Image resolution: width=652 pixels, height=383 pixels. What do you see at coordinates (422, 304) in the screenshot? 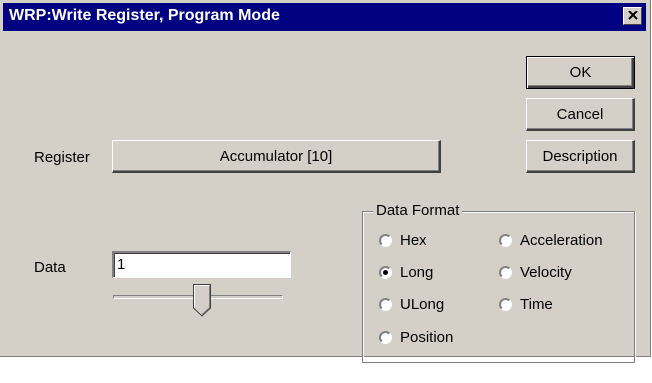
I see `radio-ulong-label: ULong` at bounding box center [422, 304].